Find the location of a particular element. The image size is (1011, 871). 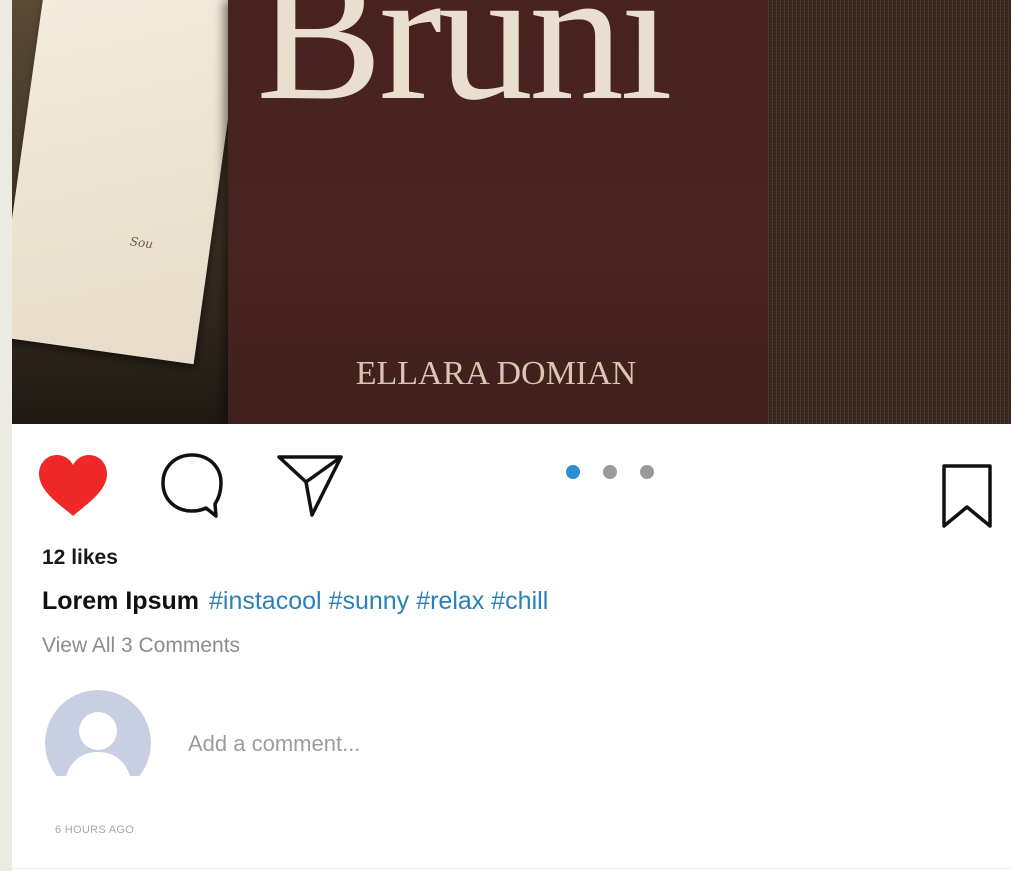

image-fabric is located at coordinates (889, 212).